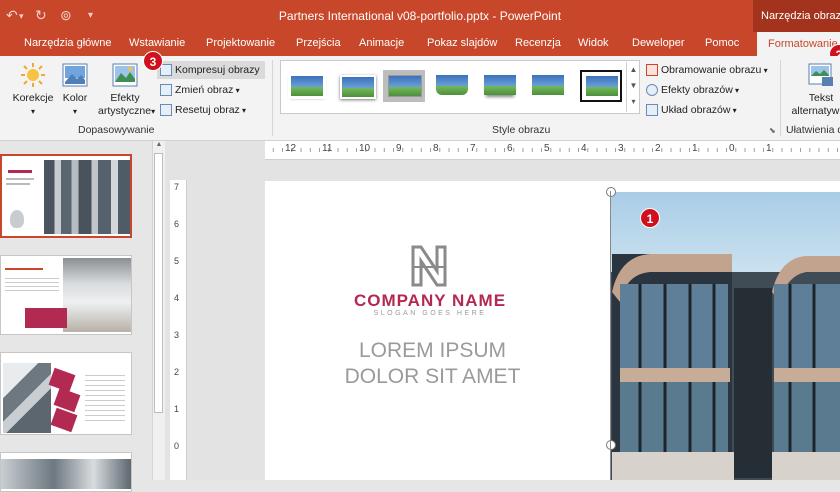  Describe the element at coordinates (217, 70) in the screenshot. I see `compress-pictures-label: Kompresuj obrazy` at that location.